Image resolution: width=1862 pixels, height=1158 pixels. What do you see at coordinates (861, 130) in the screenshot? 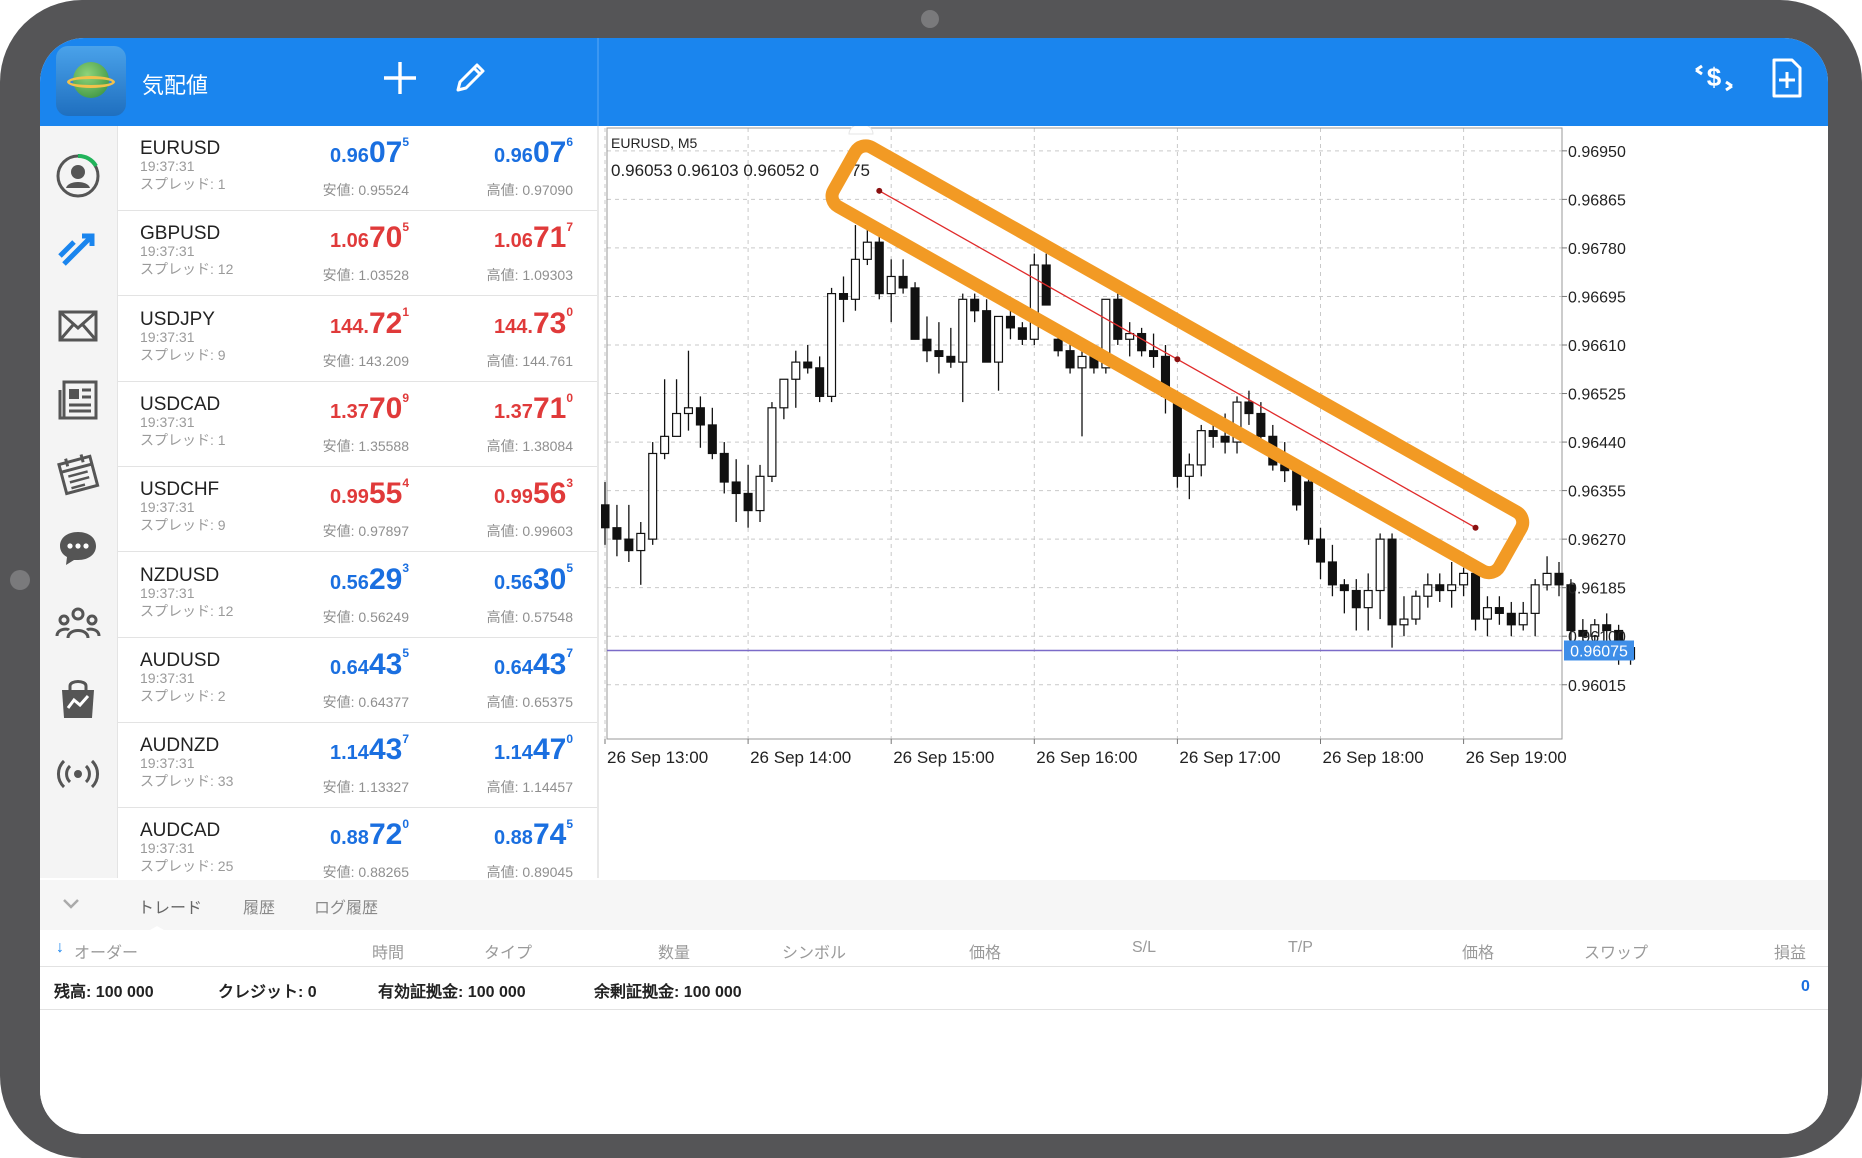
I see `chart-top-handle` at bounding box center [861, 130].